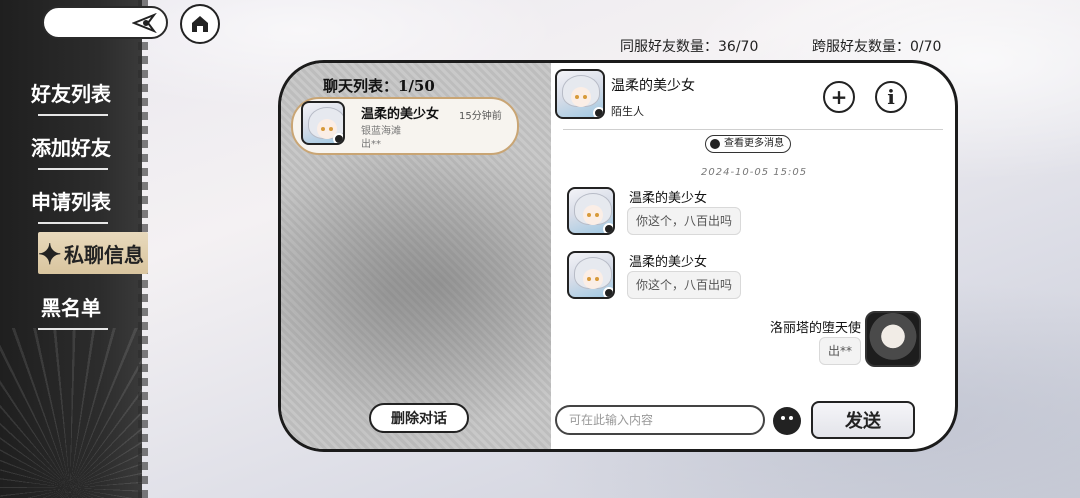 This screenshot has height=498, width=1080. Describe the element at coordinates (754, 172) in the screenshot. I see `message-timestamp: 2024-10-05 15:05` at that location.